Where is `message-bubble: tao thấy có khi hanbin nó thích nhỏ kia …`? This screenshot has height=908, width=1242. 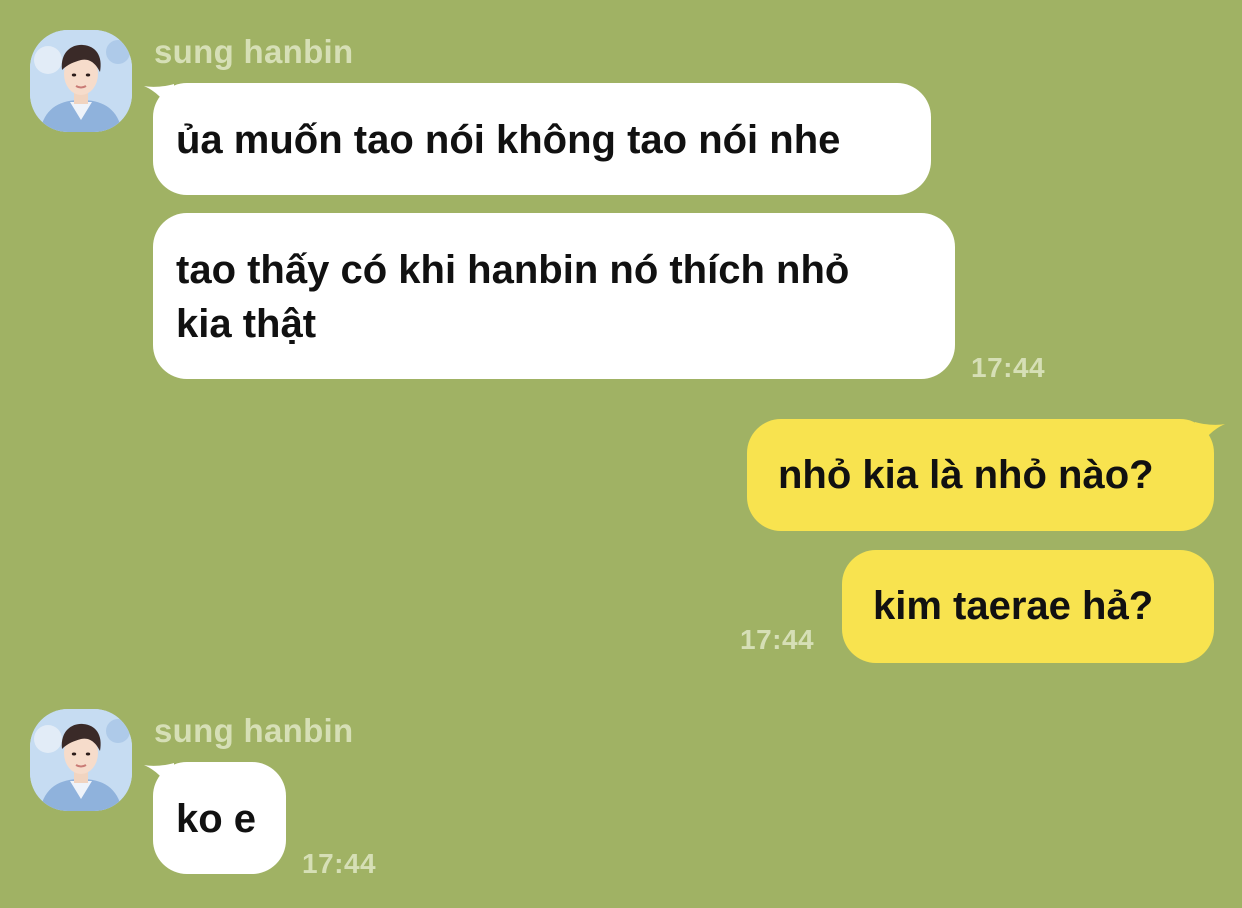 message-bubble: tao thấy có khi hanbin nó thích nhỏ kia … is located at coordinates (554, 296).